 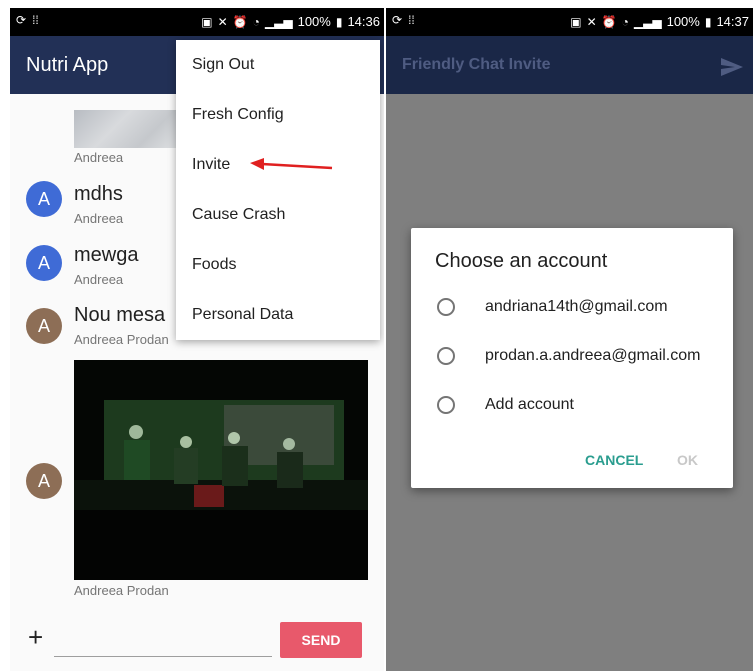 What do you see at coordinates (363, 21) in the screenshot?
I see `clock: 14:36` at bounding box center [363, 21].